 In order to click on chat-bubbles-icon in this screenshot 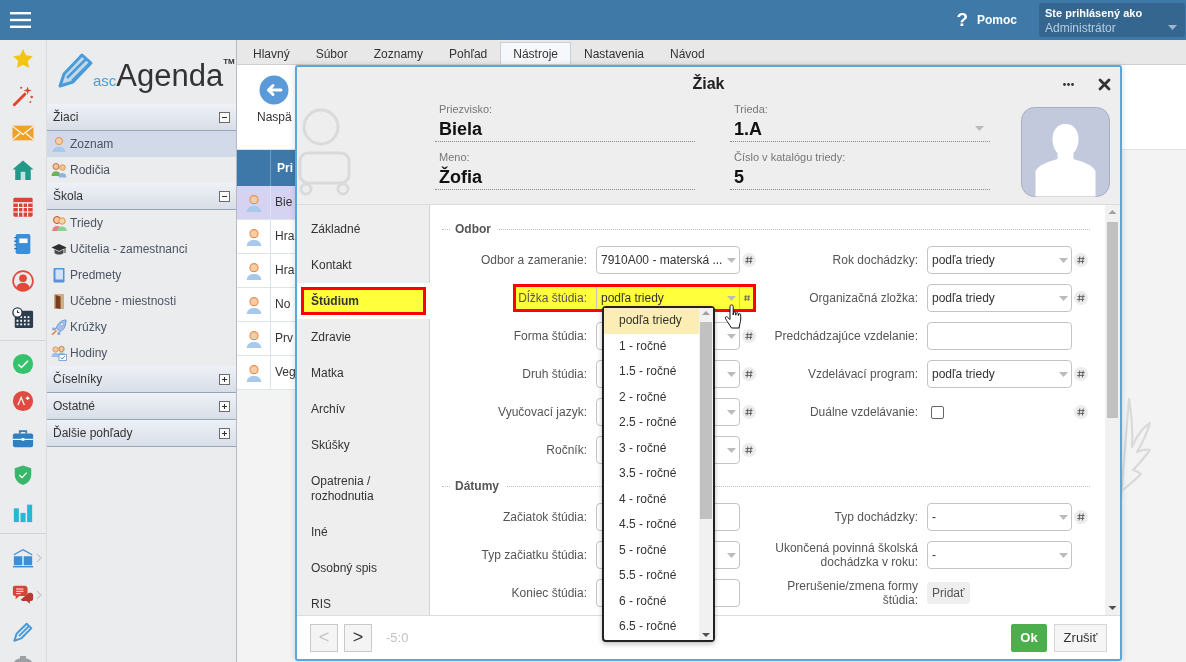, I will do `click(23, 594)`.